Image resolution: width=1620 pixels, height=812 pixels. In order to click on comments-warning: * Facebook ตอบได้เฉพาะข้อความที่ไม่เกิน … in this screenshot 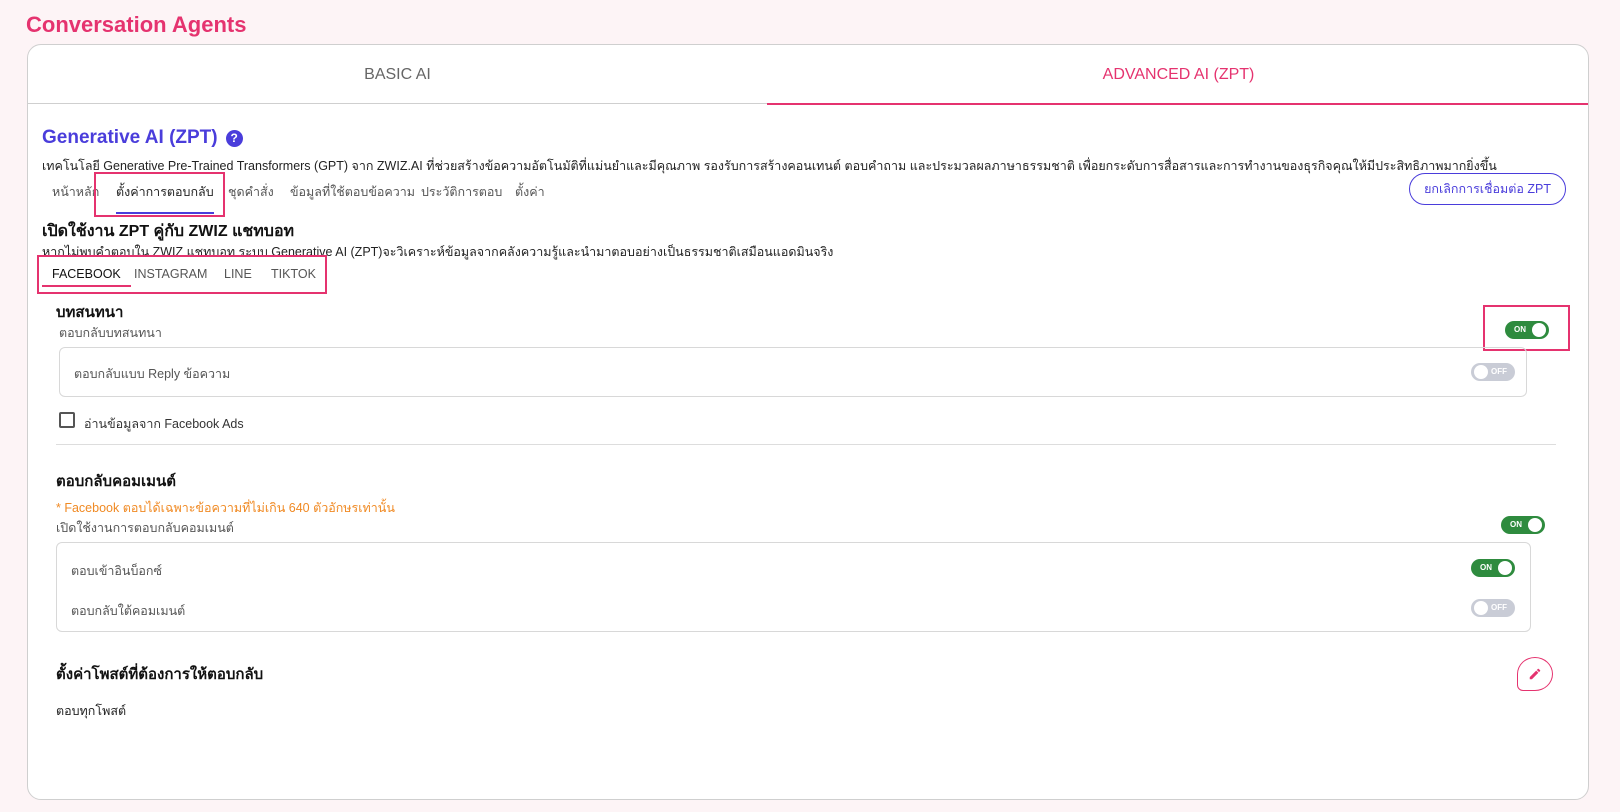, I will do `click(225, 508)`.